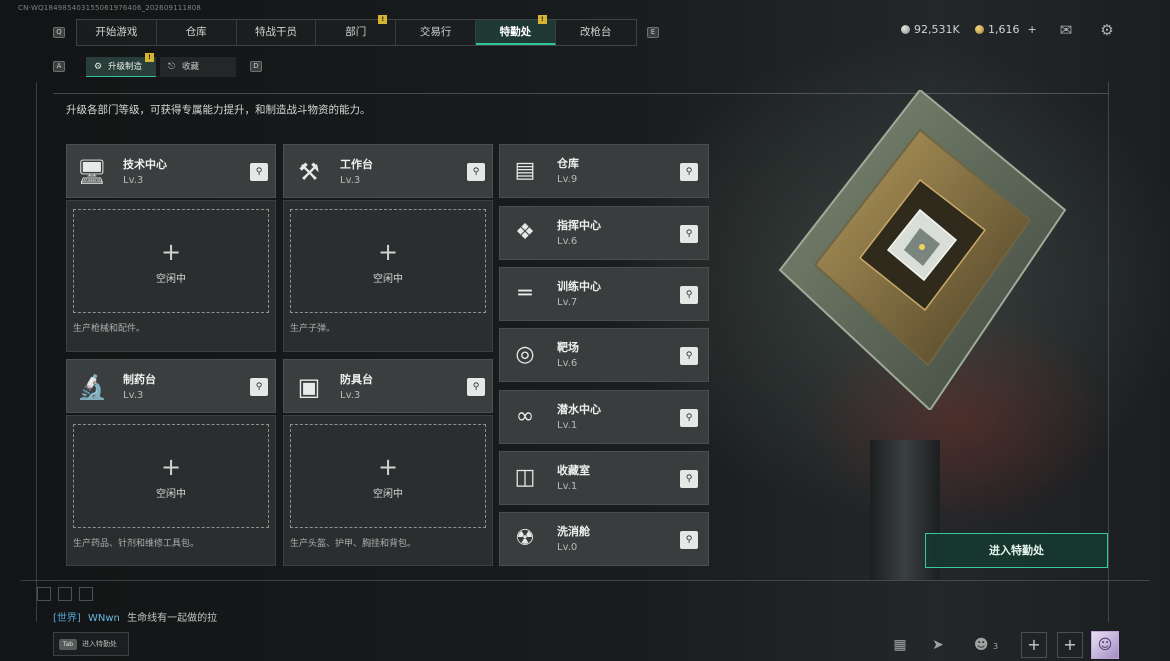 The image size is (1170, 661). What do you see at coordinates (986, 645) in the screenshot?
I see `friends-button: ☻ 3` at bounding box center [986, 645].